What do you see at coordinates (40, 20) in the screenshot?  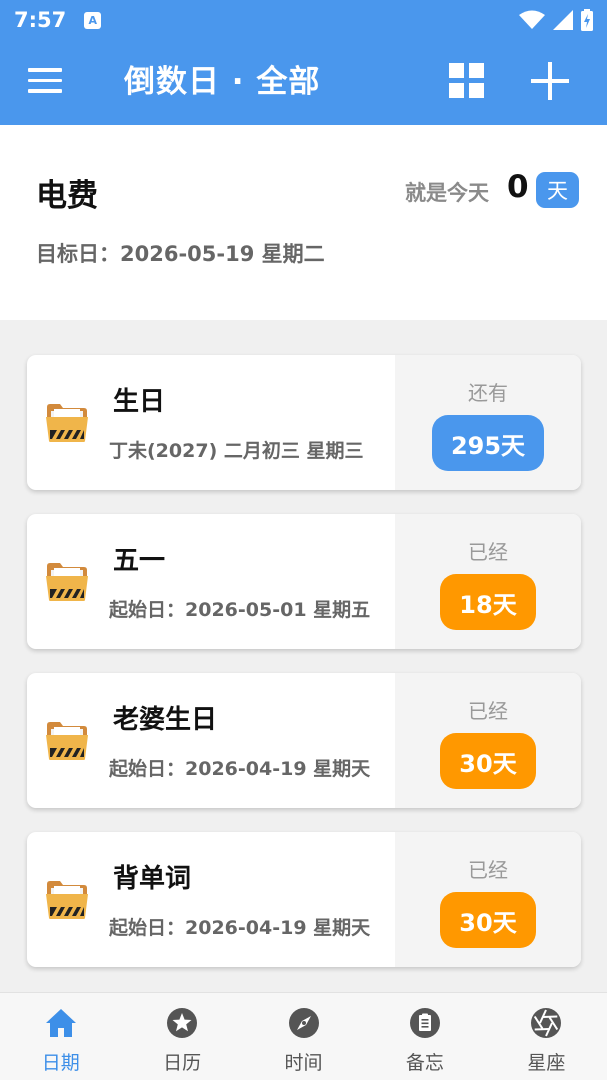 I see `status-time: 7:57` at bounding box center [40, 20].